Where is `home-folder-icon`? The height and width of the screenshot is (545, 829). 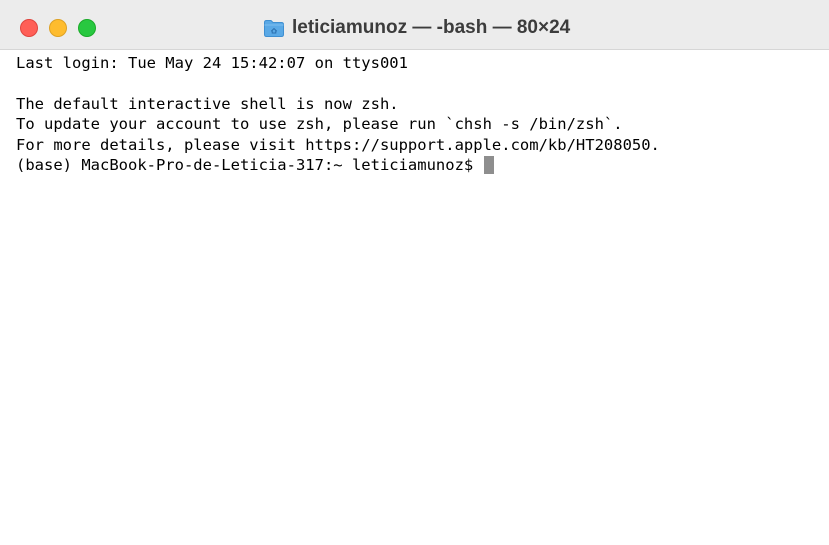 home-folder-icon is located at coordinates (274, 28).